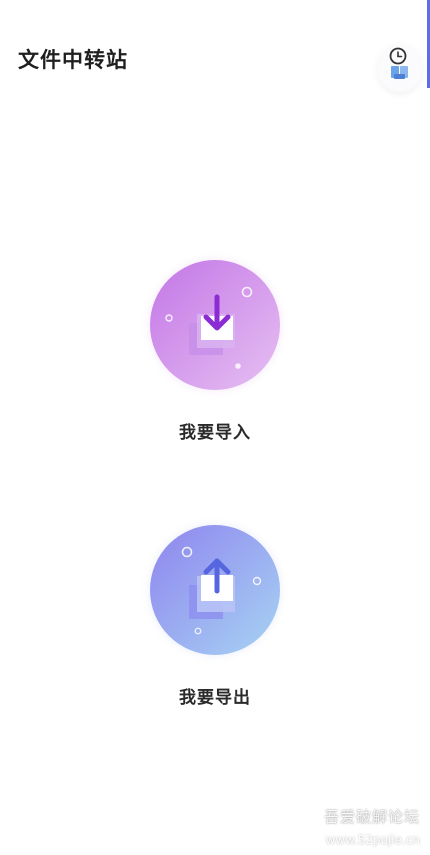 This screenshot has height=855, width=430. I want to click on upload-arrow-icon, so click(215, 590).